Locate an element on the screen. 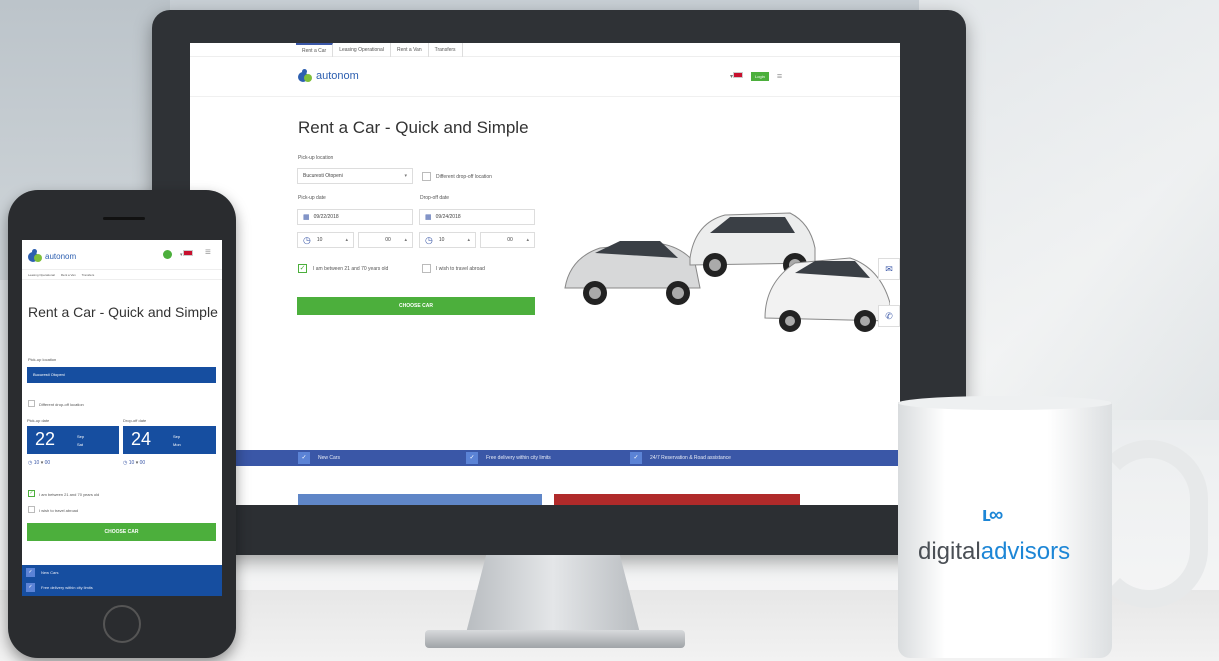 This screenshot has width=1219, height=661. email-icon: ✉ is located at coordinates (889, 269).